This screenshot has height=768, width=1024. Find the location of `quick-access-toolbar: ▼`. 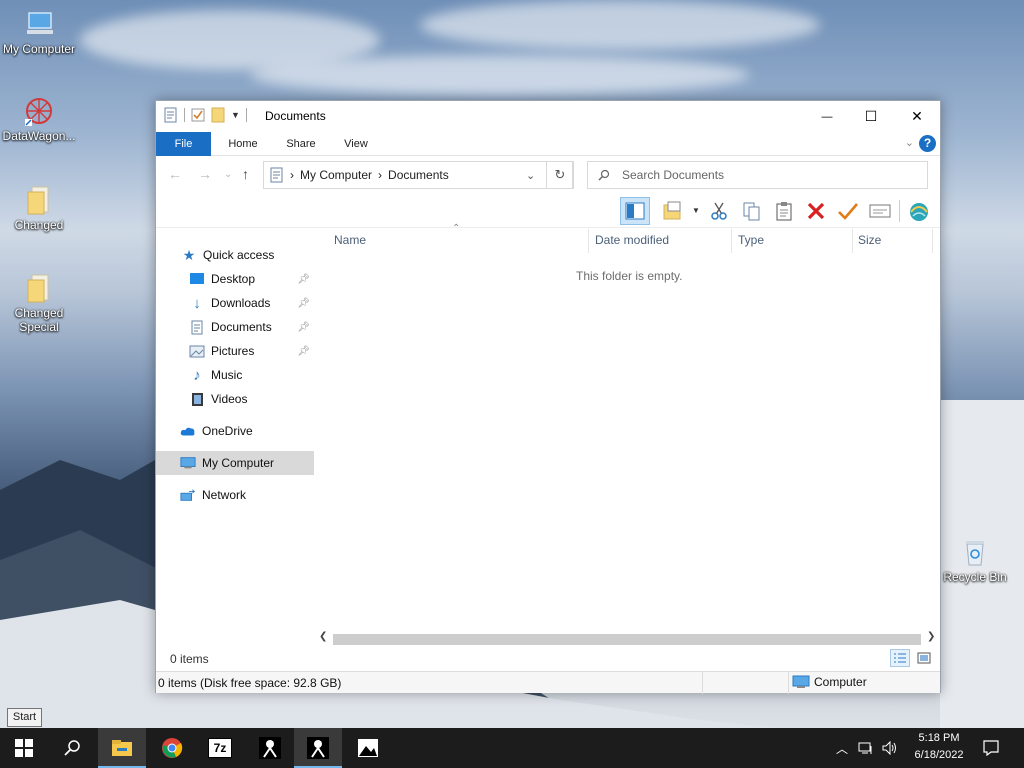

quick-access-toolbar: ▼ is located at coordinates (205, 115).